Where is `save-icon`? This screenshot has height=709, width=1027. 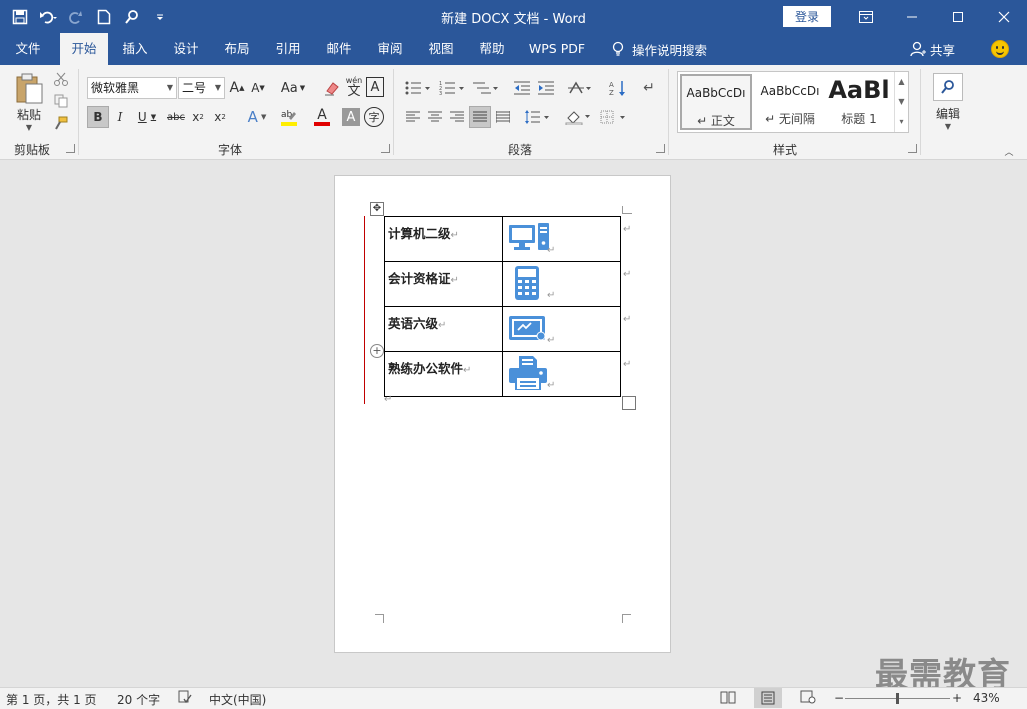
save-icon is located at coordinates (20, 17).